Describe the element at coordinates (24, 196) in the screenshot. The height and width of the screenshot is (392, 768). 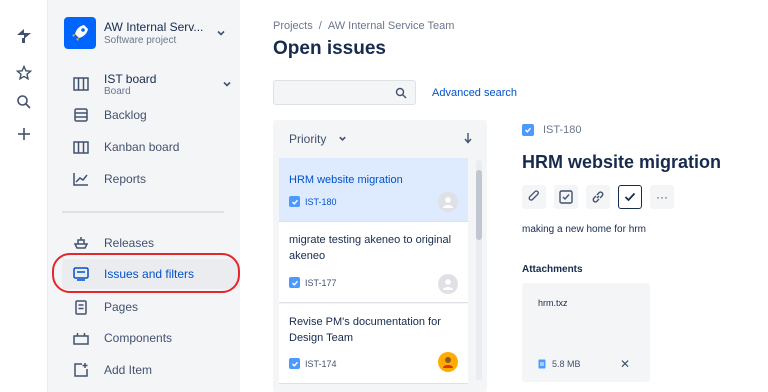
I see `global-nav` at that location.